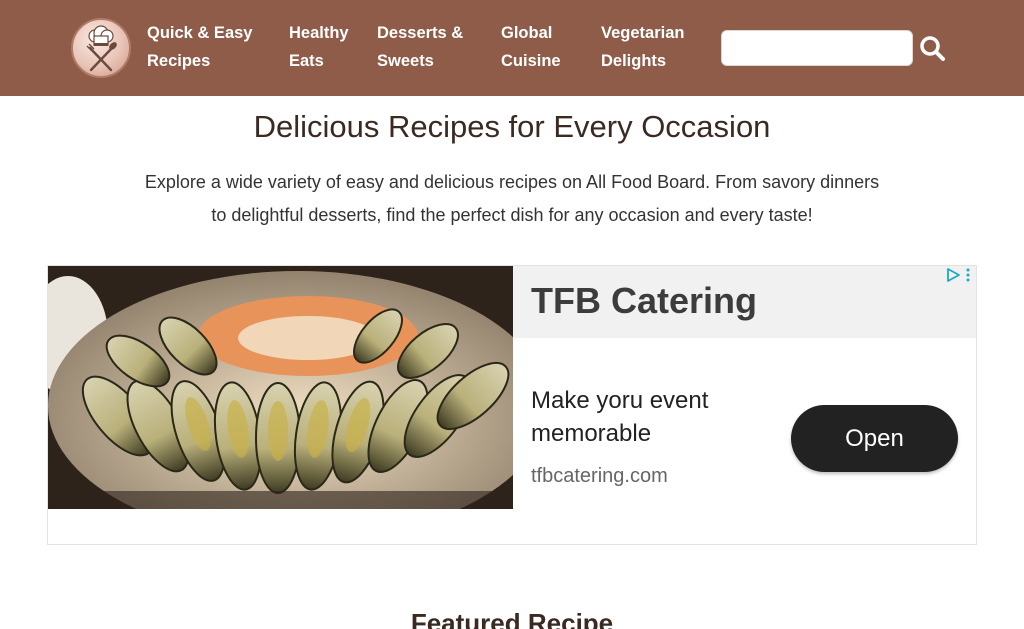 The image size is (1024, 629). Describe the element at coordinates (420, 33) in the screenshot. I see `nav-label-line1: Desserts &` at that location.